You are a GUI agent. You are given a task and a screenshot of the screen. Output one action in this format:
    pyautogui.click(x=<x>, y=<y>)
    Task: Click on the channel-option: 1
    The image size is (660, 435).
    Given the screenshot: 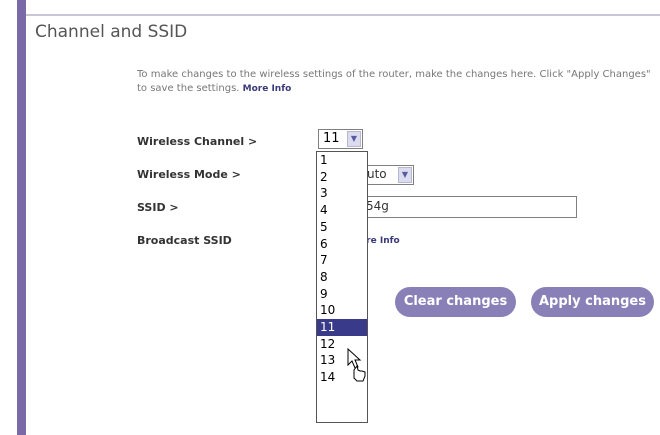 What is the action you would take?
    pyautogui.click(x=342, y=160)
    